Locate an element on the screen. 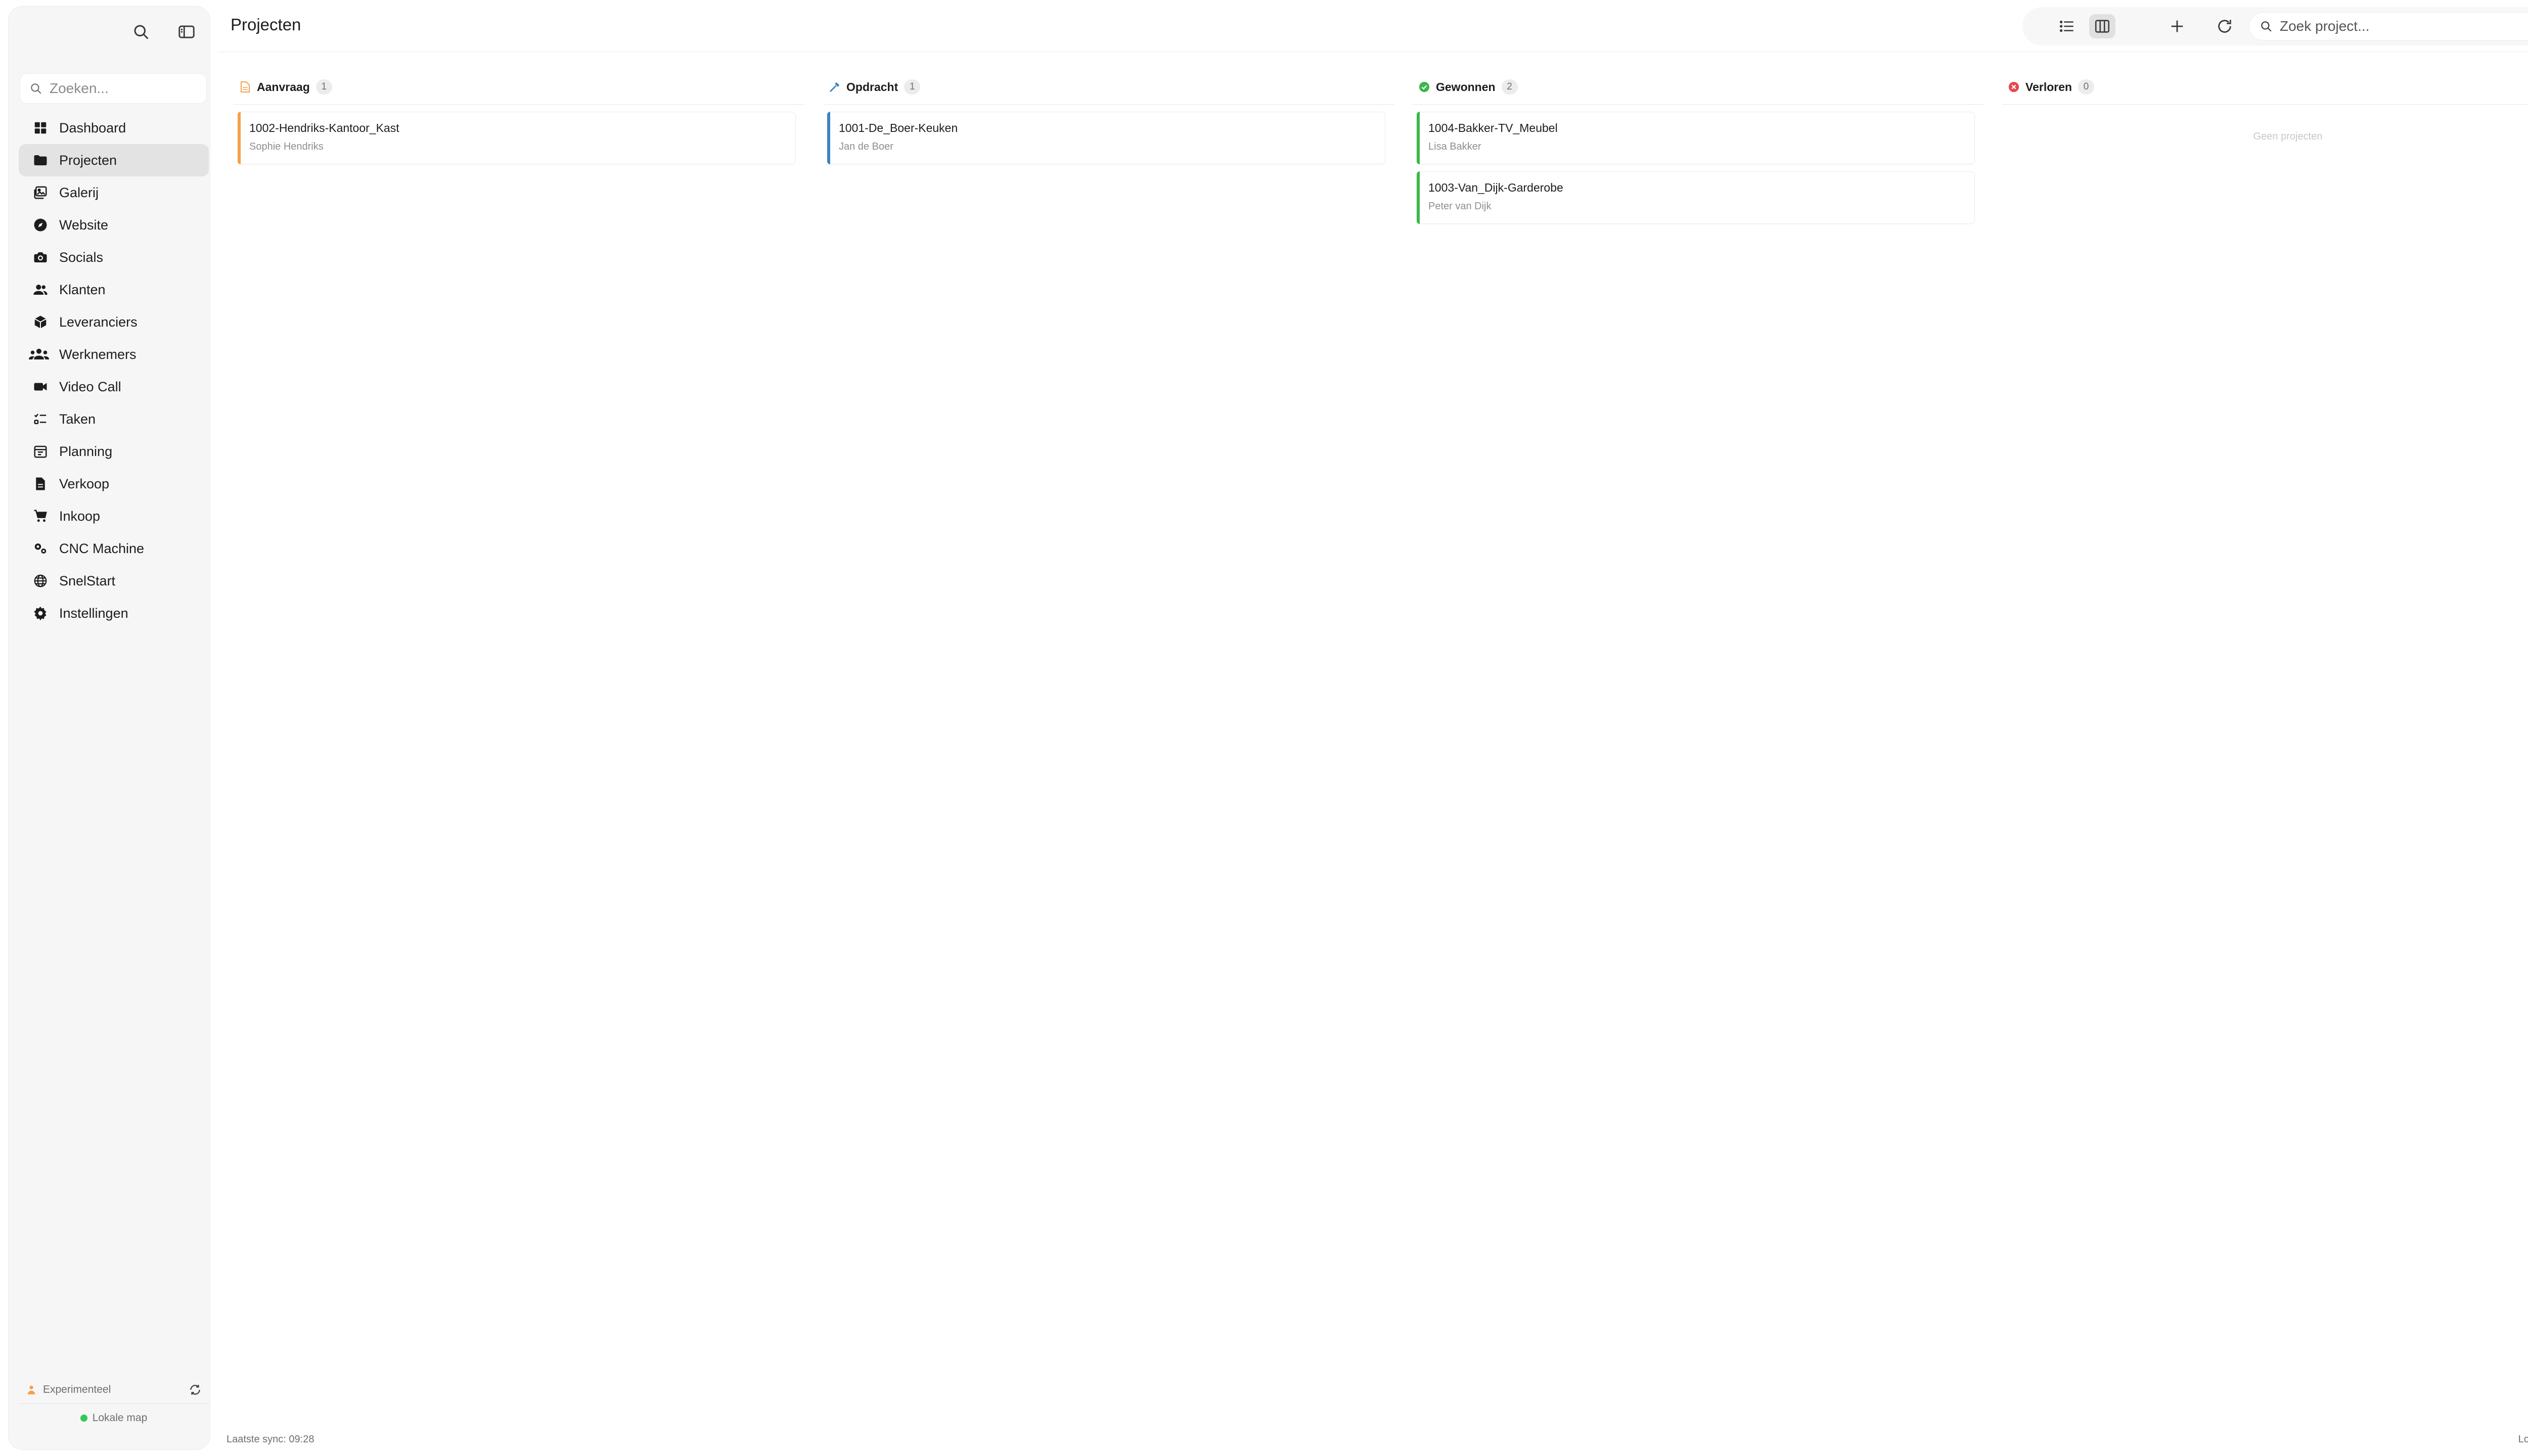 This screenshot has height=1456, width=2528. columns-icon is located at coordinates (2102, 27).